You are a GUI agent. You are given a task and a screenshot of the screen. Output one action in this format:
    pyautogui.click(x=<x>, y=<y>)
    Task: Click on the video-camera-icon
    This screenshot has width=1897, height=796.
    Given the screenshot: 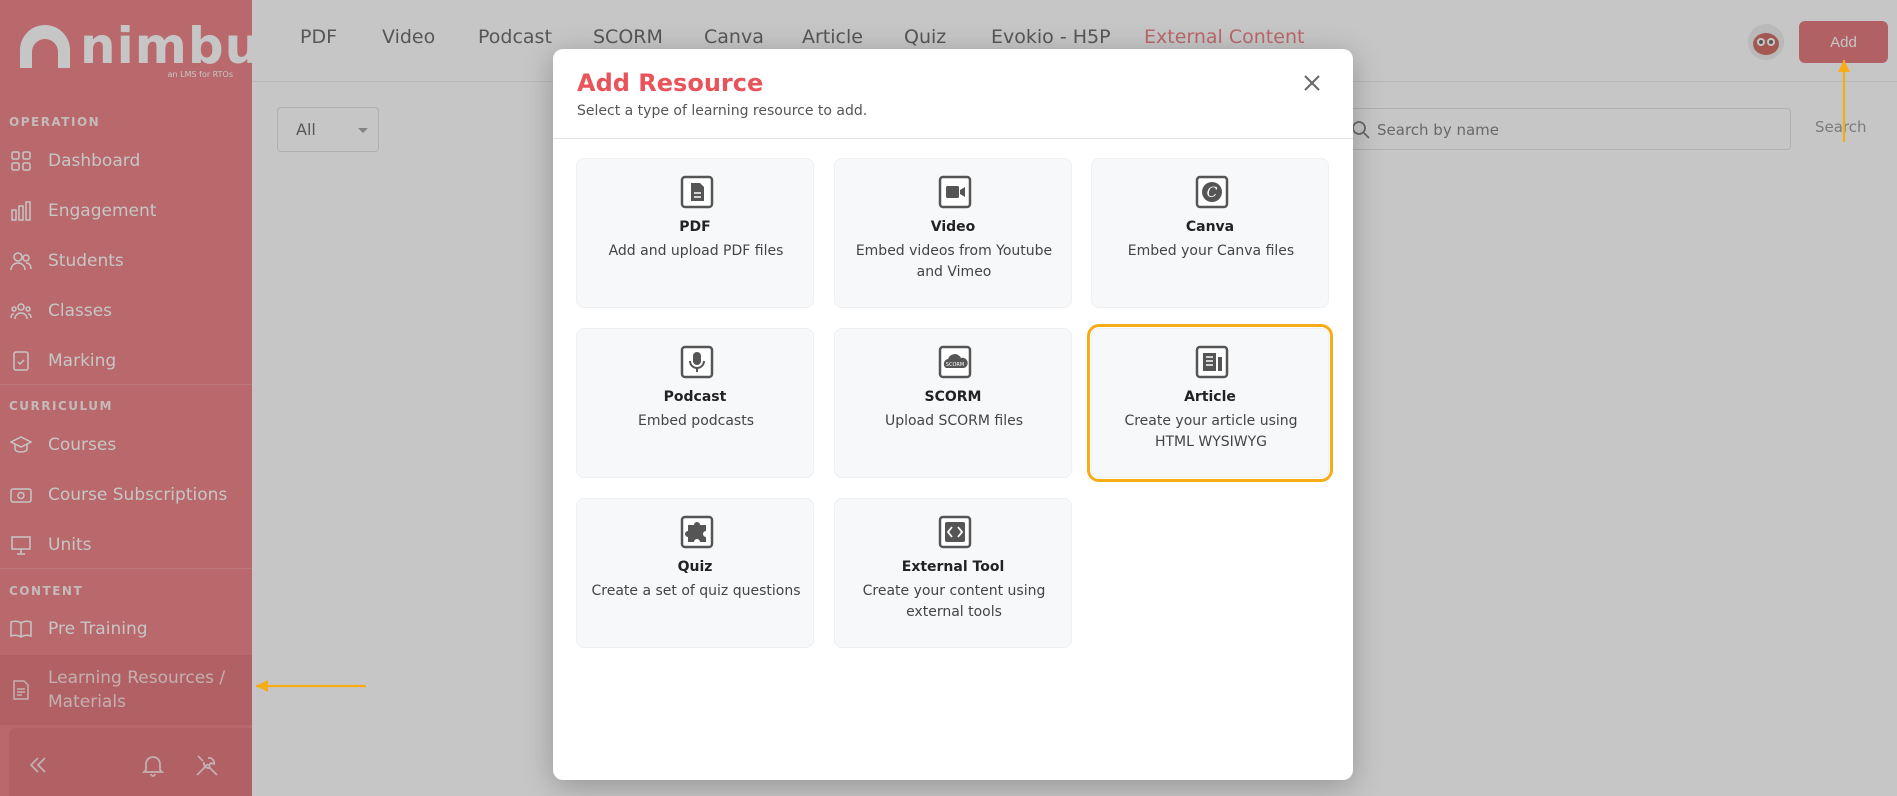 What is the action you would take?
    pyautogui.click(x=955, y=192)
    